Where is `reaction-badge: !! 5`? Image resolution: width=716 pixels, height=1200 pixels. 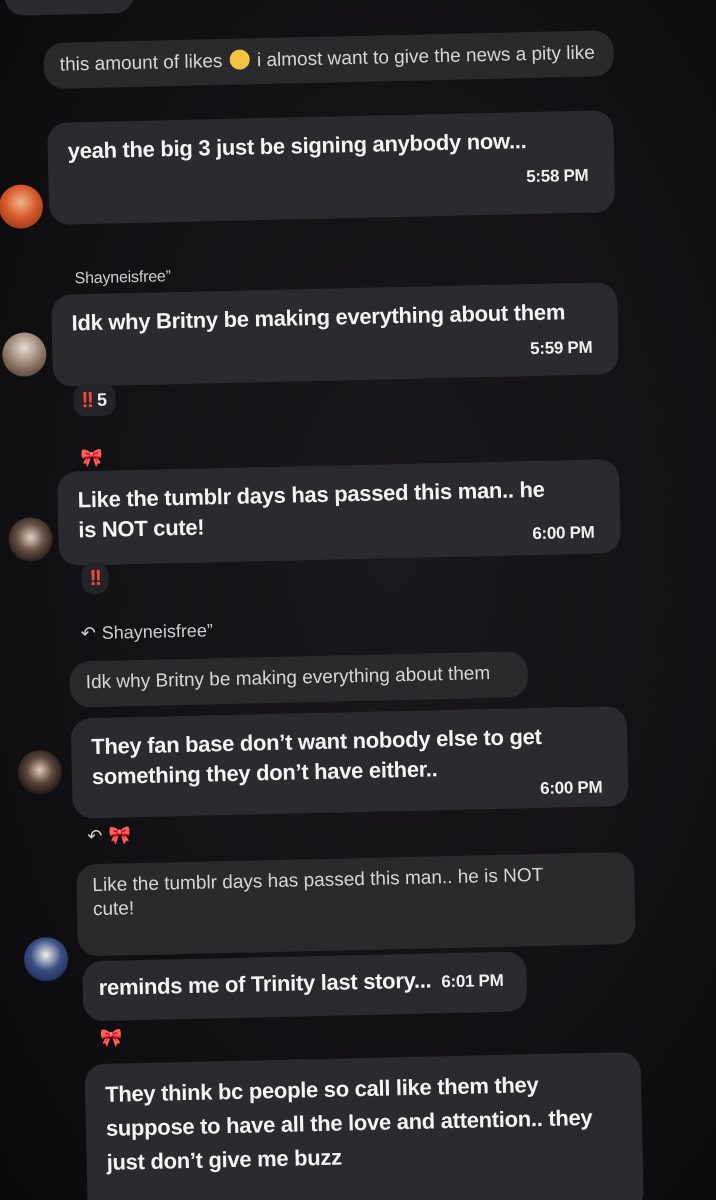
reaction-badge: !! 5 is located at coordinates (94, 400).